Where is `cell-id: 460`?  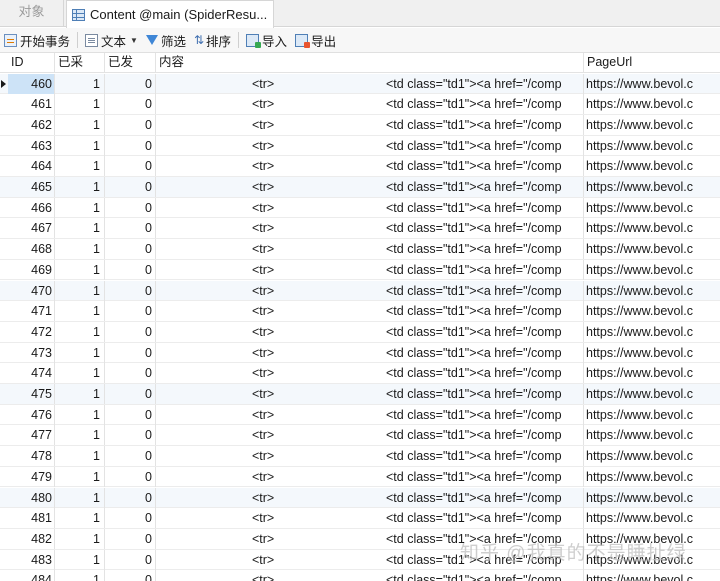
cell-id: 460 is located at coordinates (31, 83).